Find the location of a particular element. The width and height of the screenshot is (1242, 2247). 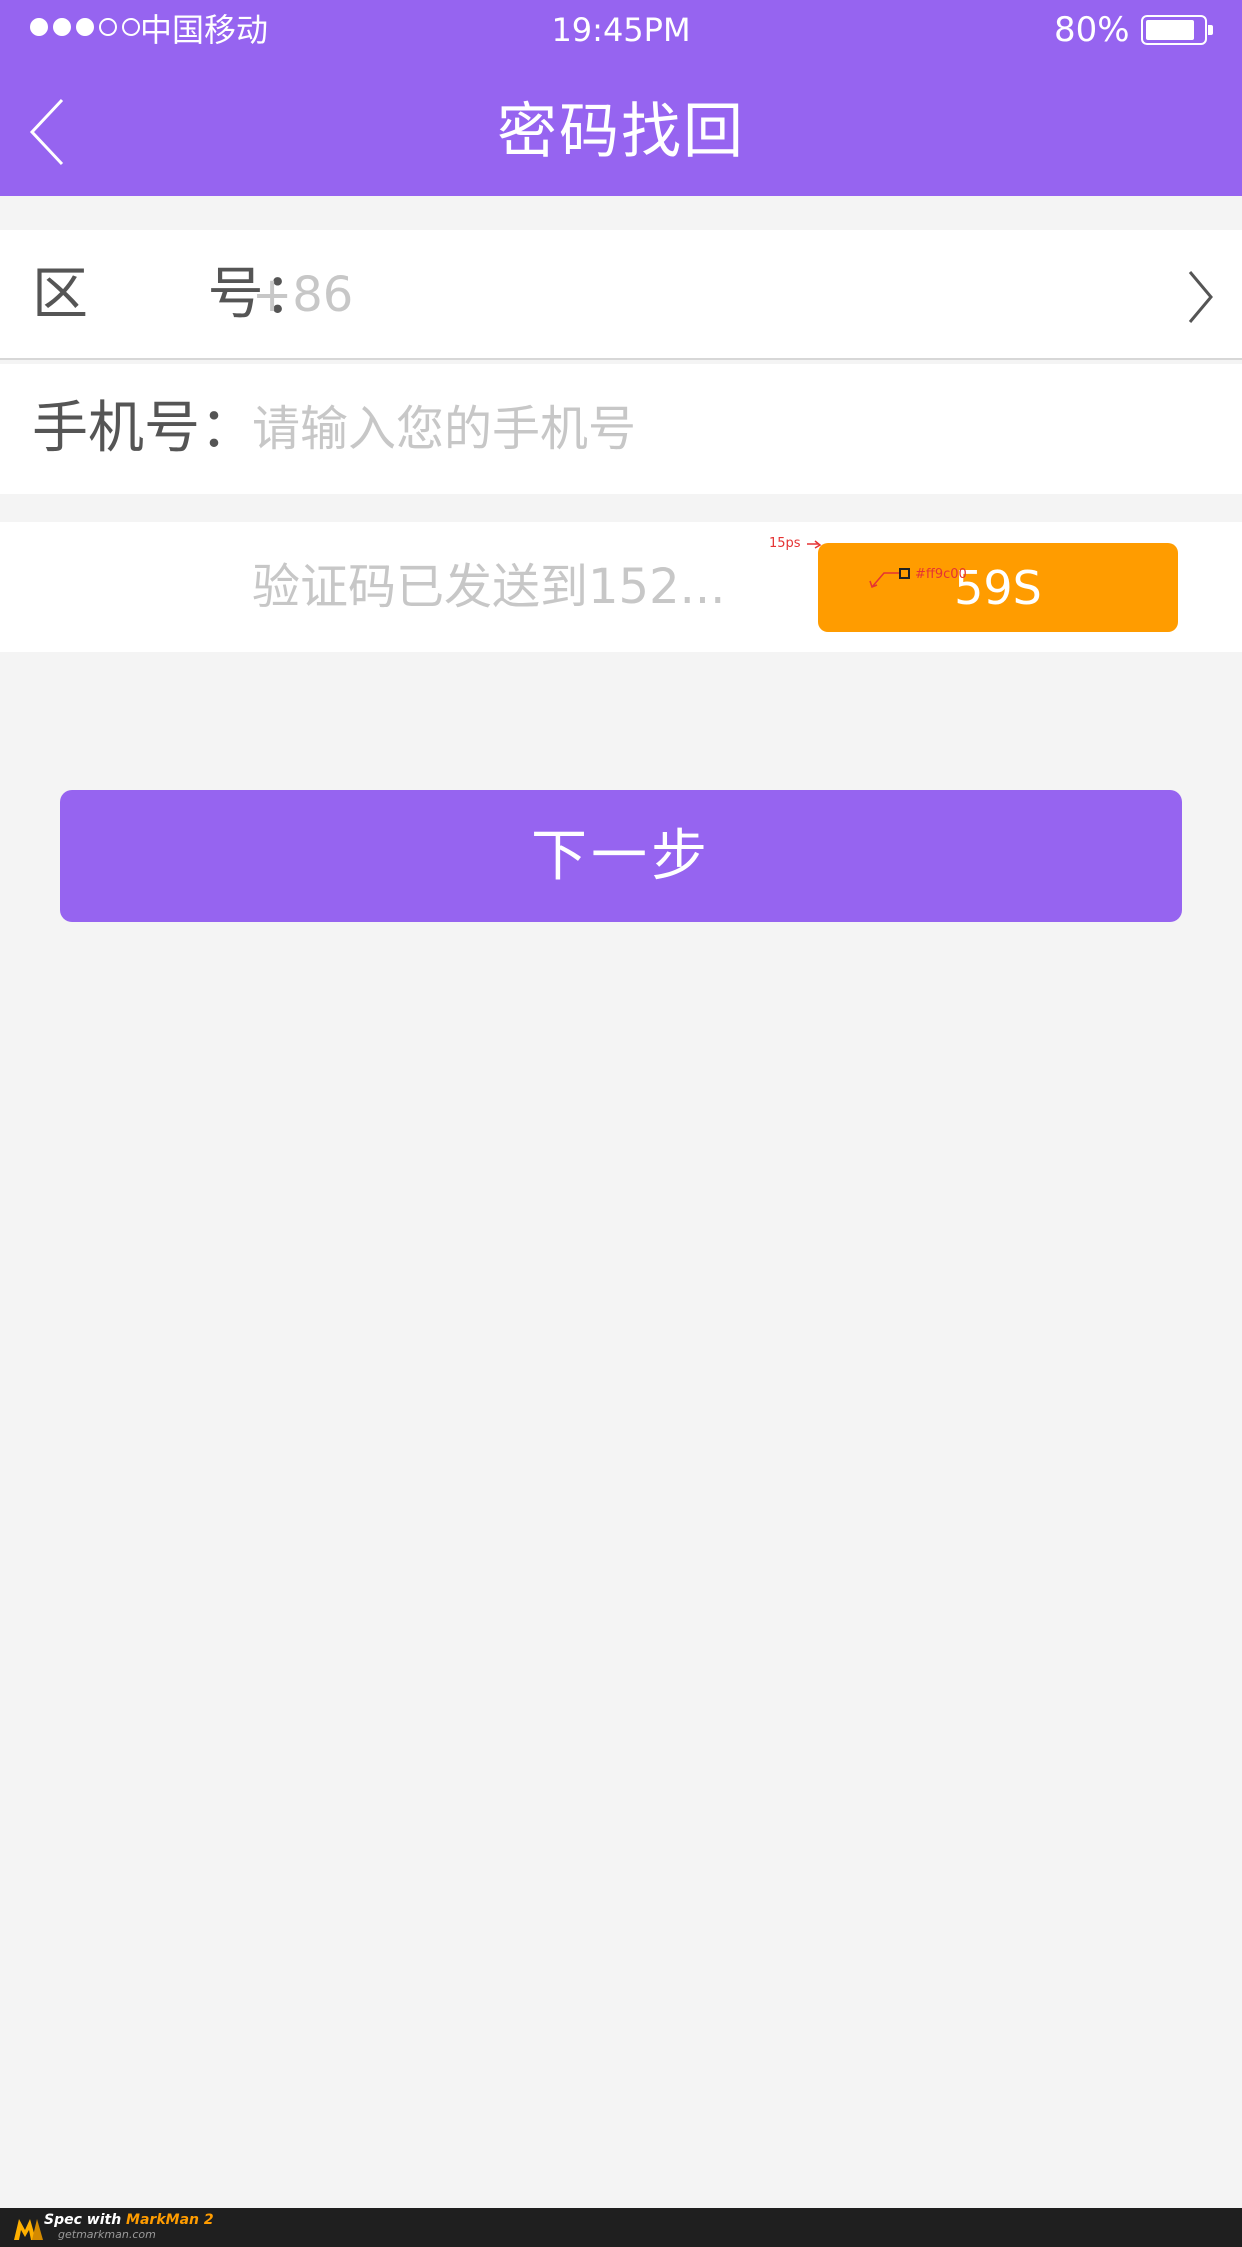

spec-color-swatch is located at coordinates (904, 573).